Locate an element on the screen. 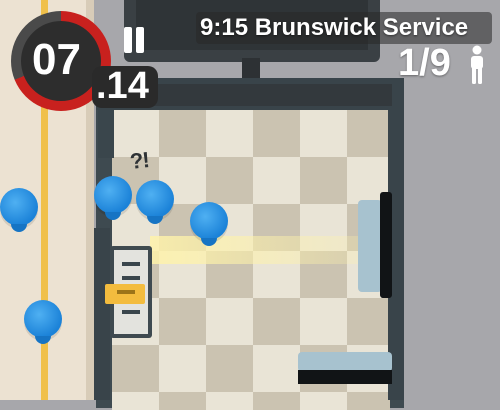  door-bottom is located at coordinates (345, 377).